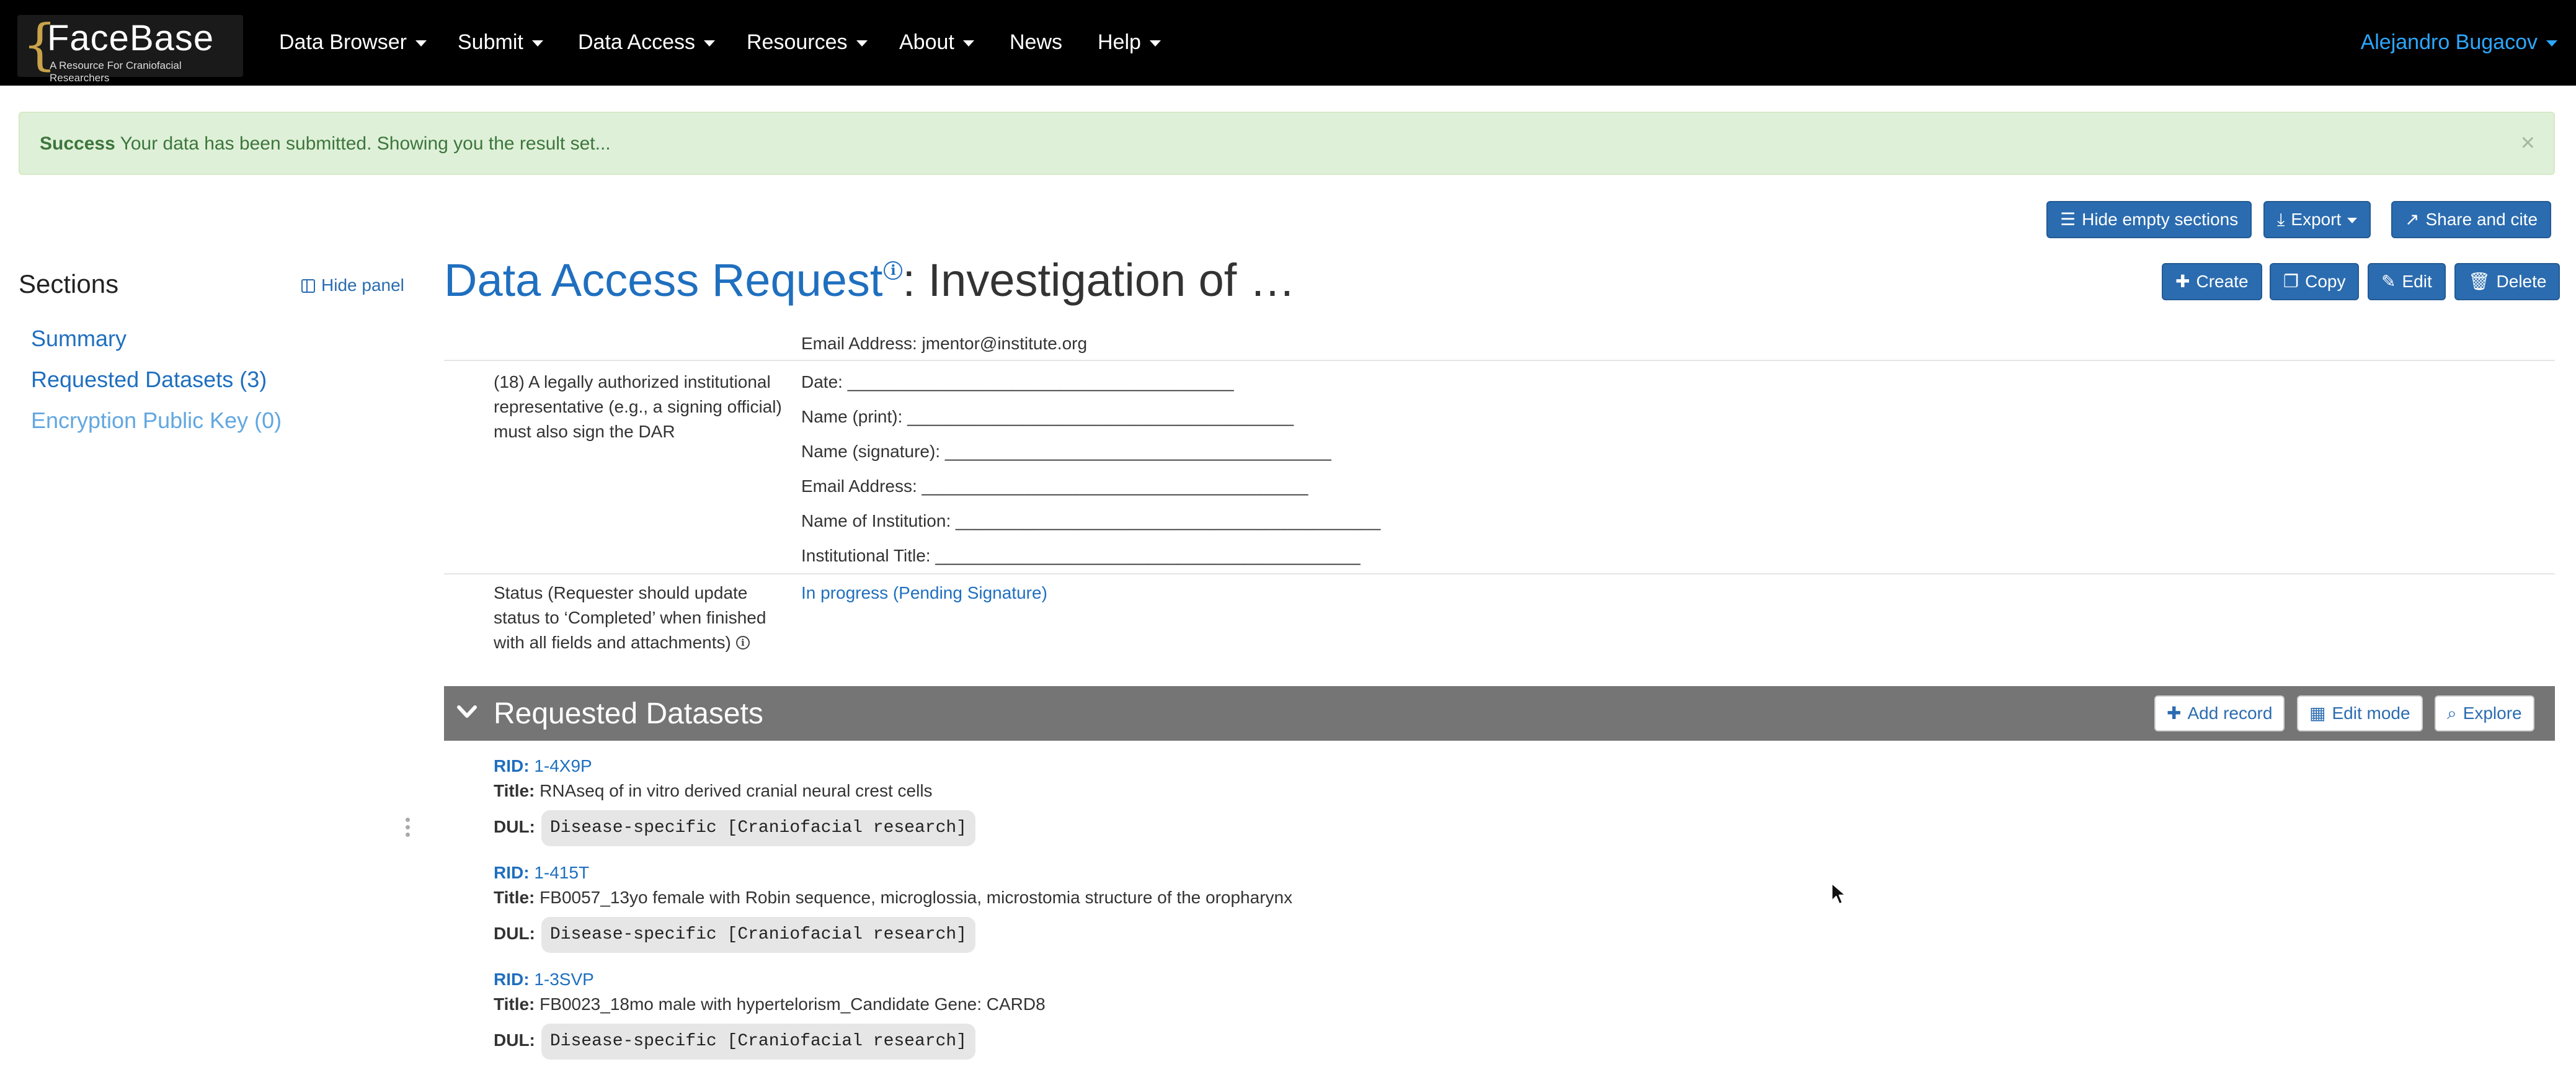 Image resolution: width=2576 pixels, height=1072 pixels. I want to click on nav-label: Resources, so click(797, 42).